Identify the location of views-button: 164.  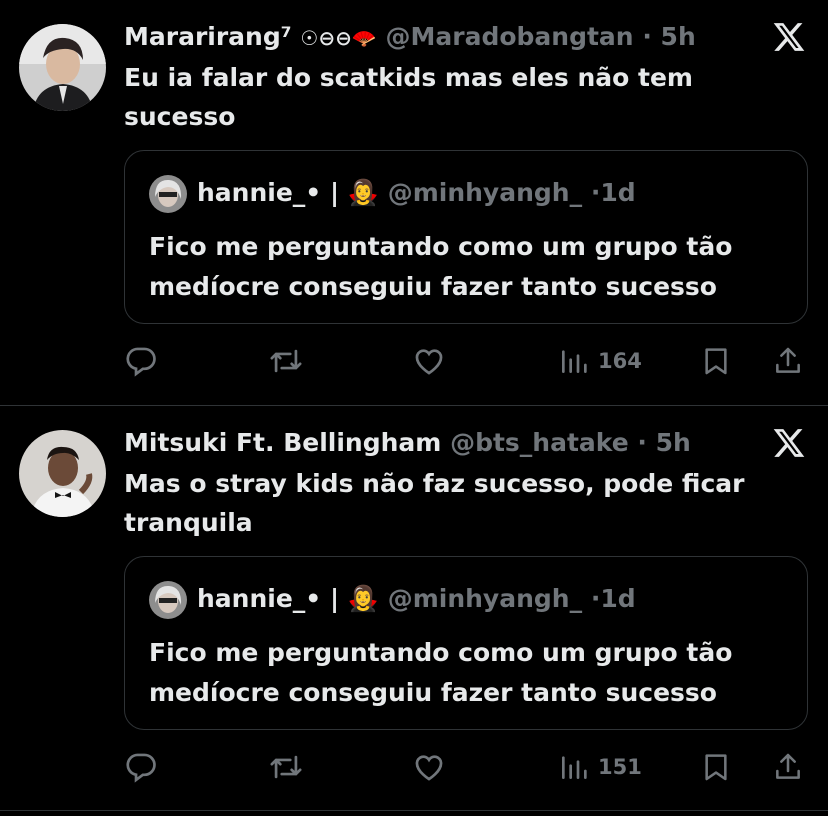
(600, 361).